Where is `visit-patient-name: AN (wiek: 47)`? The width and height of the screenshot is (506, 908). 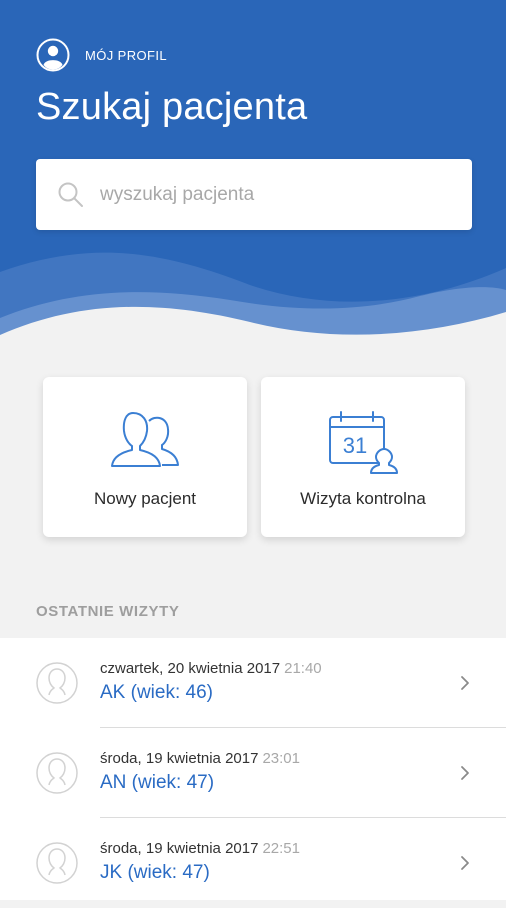 visit-patient-name: AN (wiek: 47) is located at coordinates (157, 782).